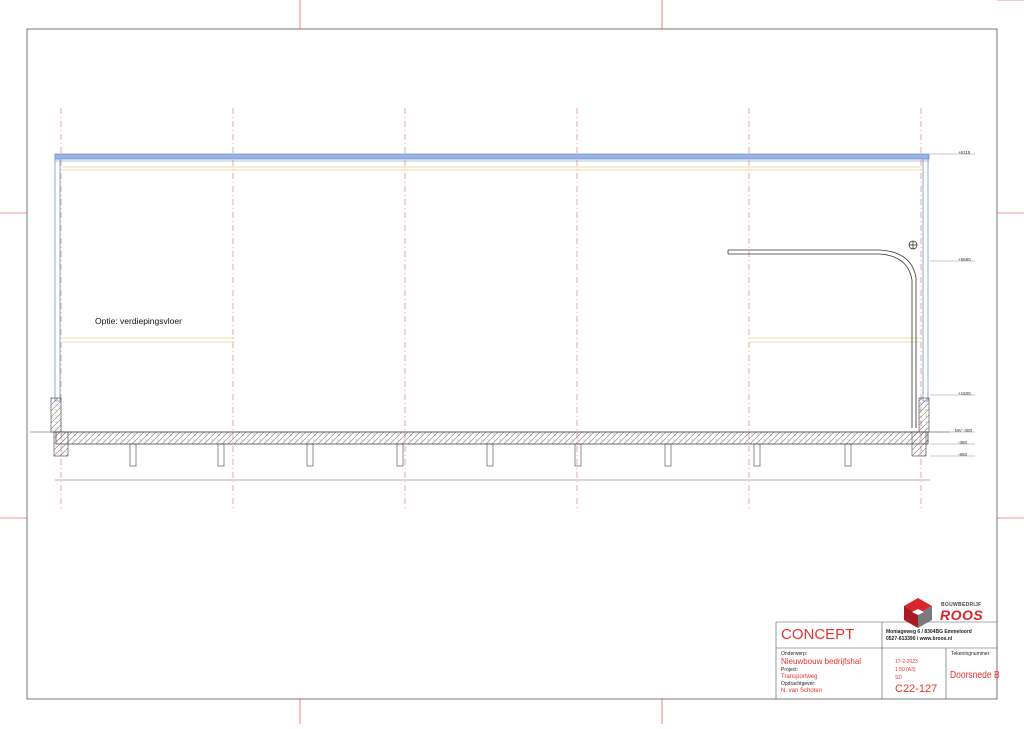 This screenshot has height=729, width=1024. I want to click on level-label: -850, so click(963, 454).